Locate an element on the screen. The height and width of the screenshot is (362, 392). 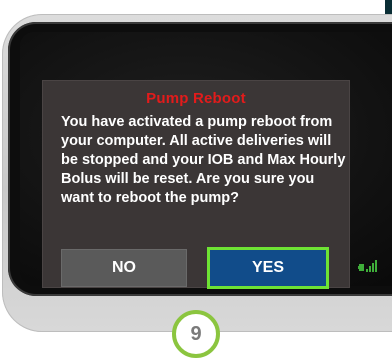
battery-signal-icon is located at coordinates (367, 266).